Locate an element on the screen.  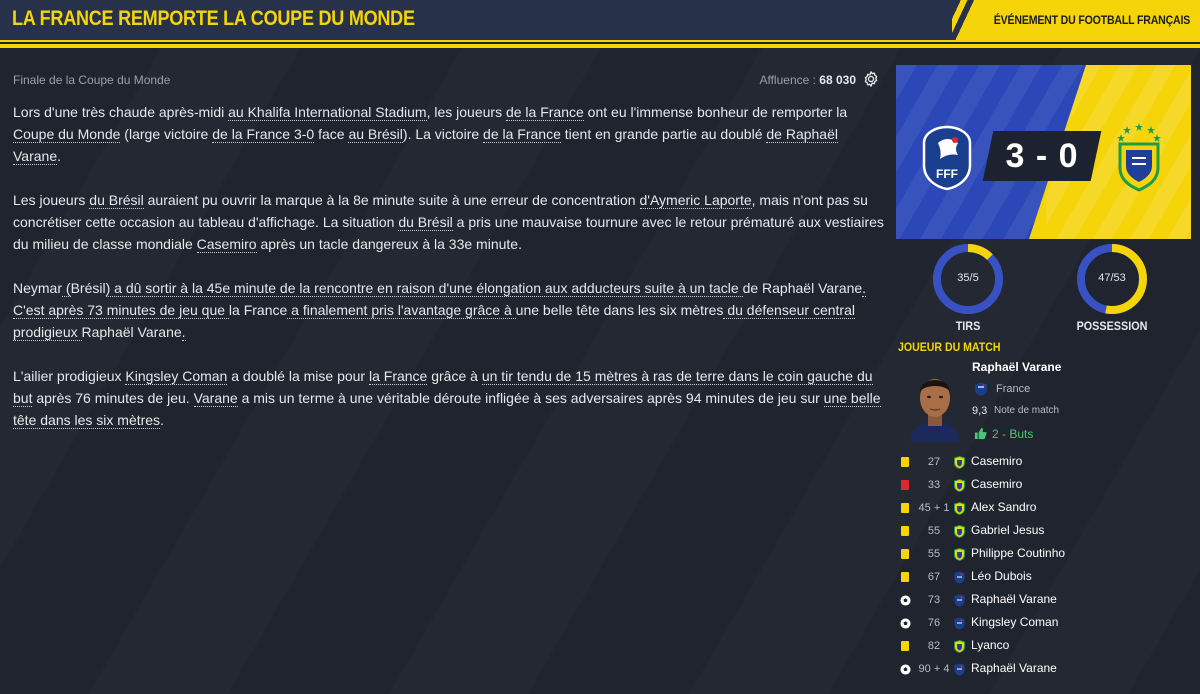
possession-value: 47/53 is located at coordinates (1112, 278).